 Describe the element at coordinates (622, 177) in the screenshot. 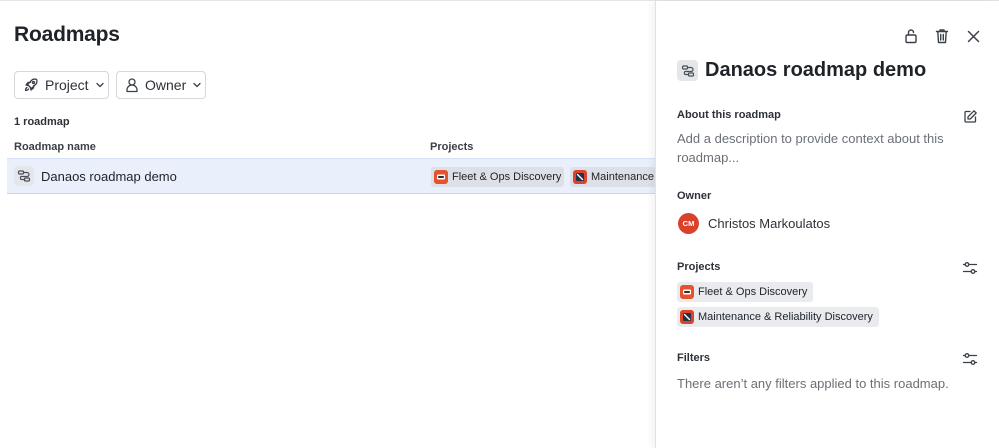

I see `project-chip-label: Maintenance` at that location.